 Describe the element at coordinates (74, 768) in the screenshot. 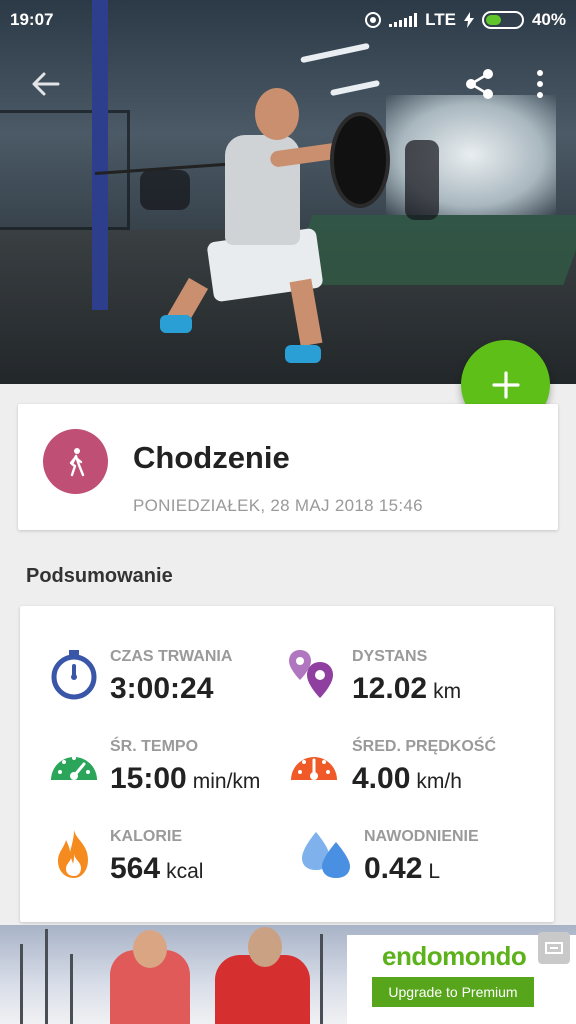

I see `pace-gauge-icon` at that location.